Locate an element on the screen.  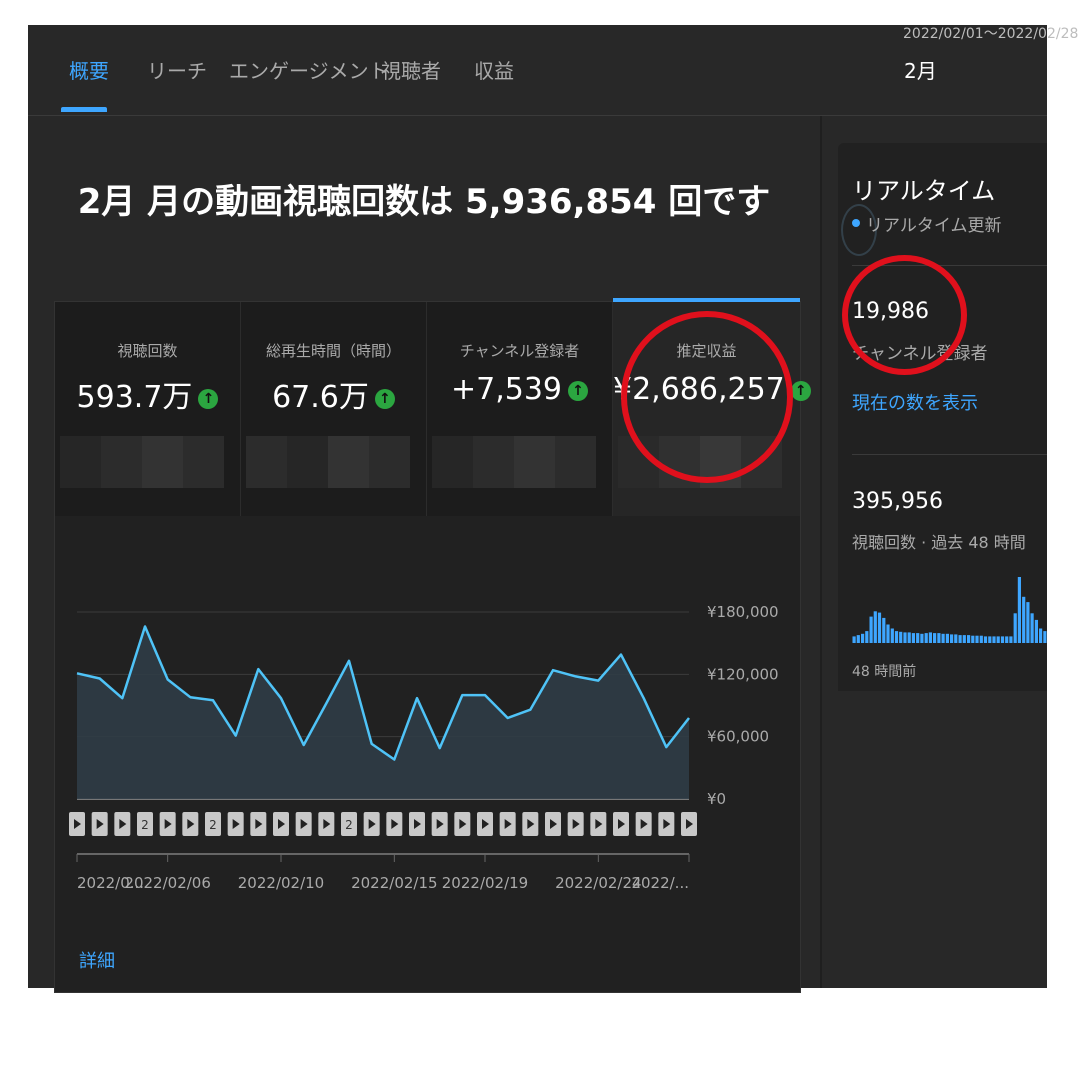
page-title: 2月 月の動画視聴回数は 5,936,854 回です is located at coordinates (424, 202).